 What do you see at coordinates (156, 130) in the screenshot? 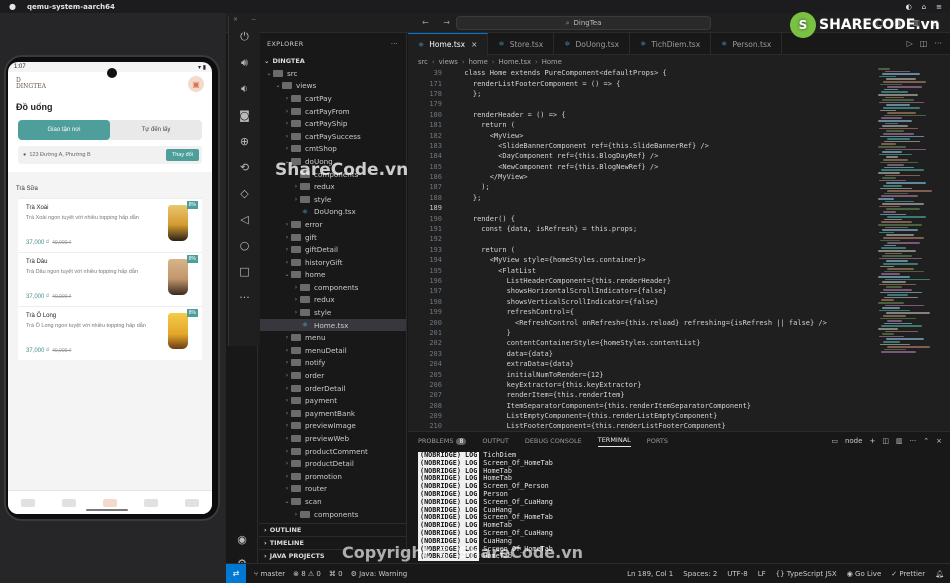
I see `tab-pickup: Tự đến lấy` at bounding box center [156, 130].